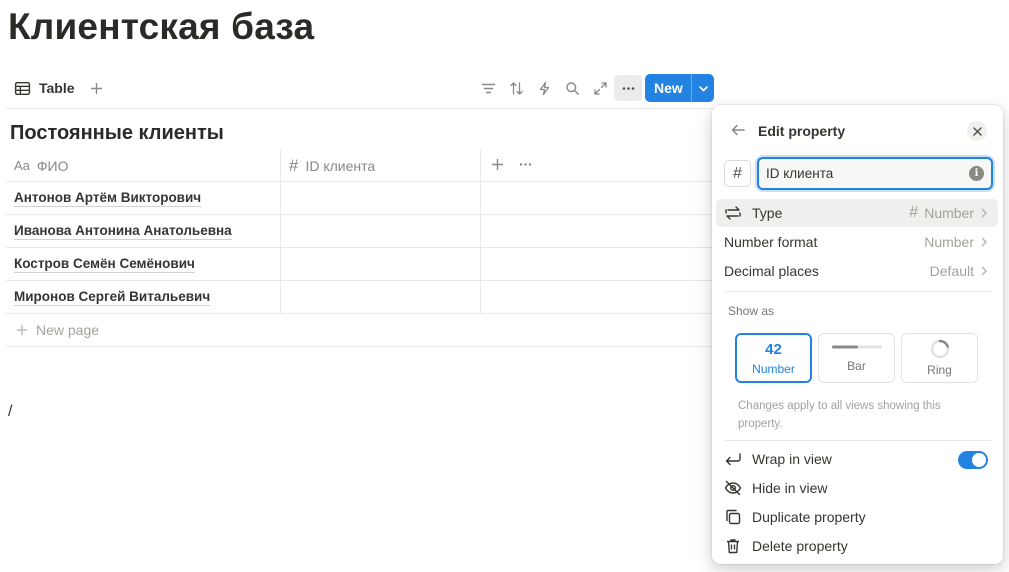  Describe the element at coordinates (22, 88) in the screenshot. I see `table-icon` at that location.